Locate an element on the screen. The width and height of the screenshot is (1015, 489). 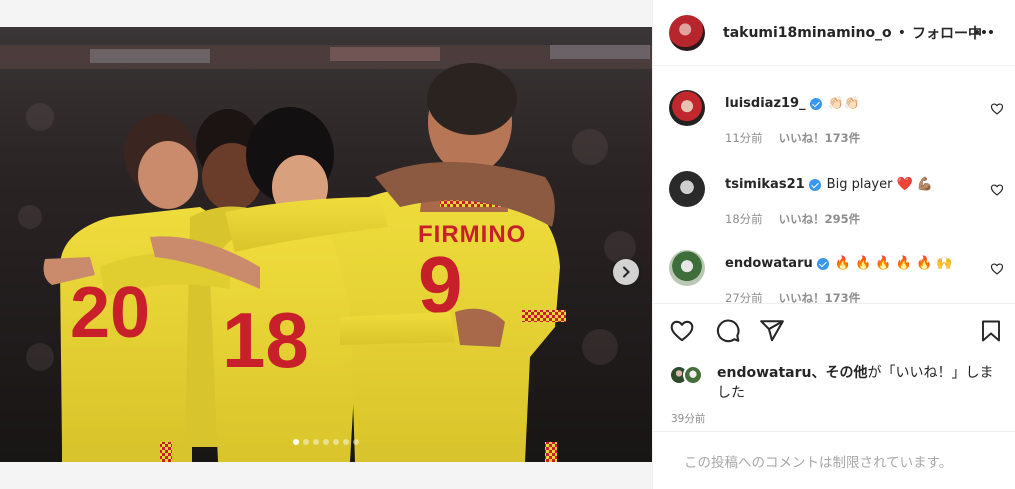
comment-time: 11分前 is located at coordinates (744, 138).